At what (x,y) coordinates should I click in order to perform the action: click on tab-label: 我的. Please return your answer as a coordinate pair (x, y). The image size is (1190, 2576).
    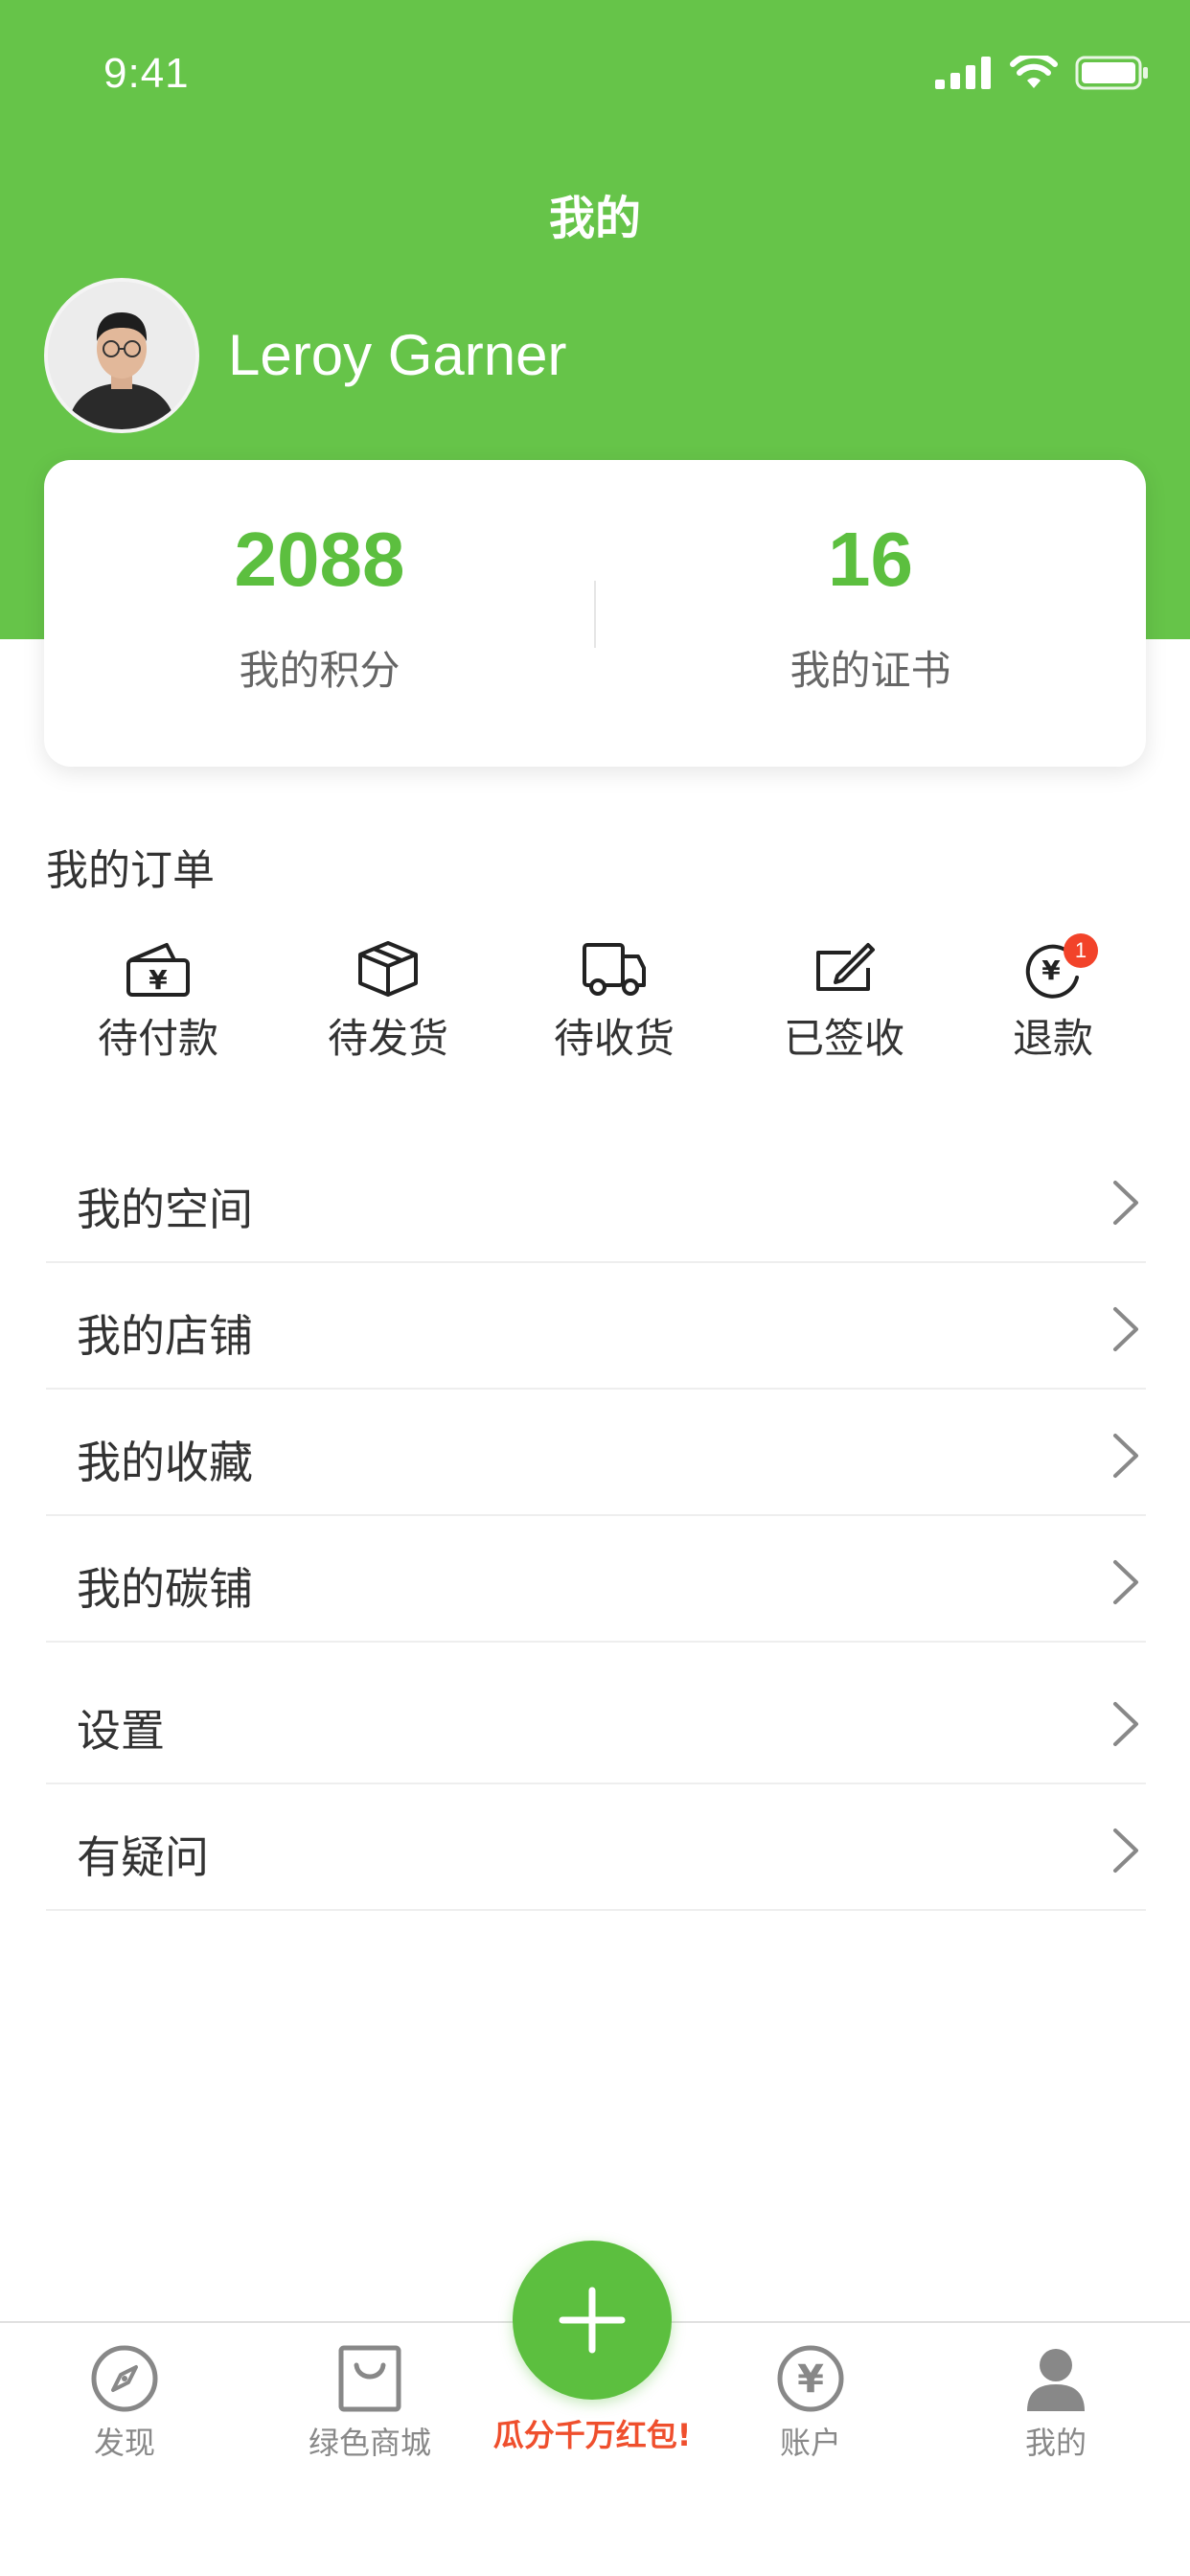
    Looking at the image, I should click on (1056, 2443).